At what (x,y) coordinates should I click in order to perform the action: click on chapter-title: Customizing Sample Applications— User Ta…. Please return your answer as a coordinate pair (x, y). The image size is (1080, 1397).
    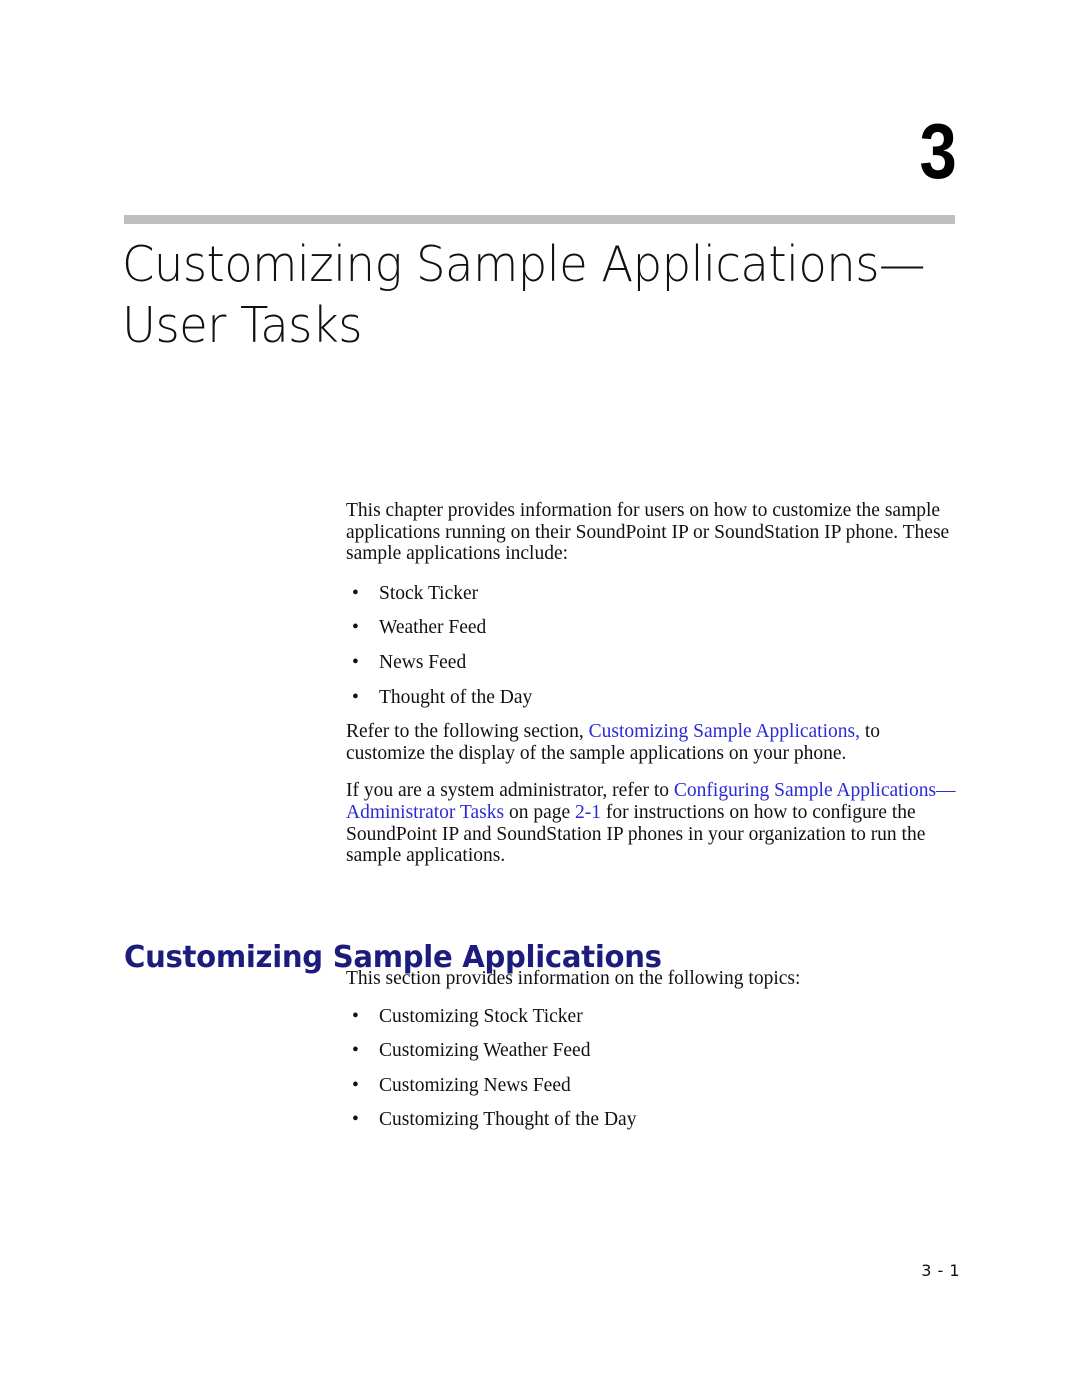
    Looking at the image, I should click on (523, 295).